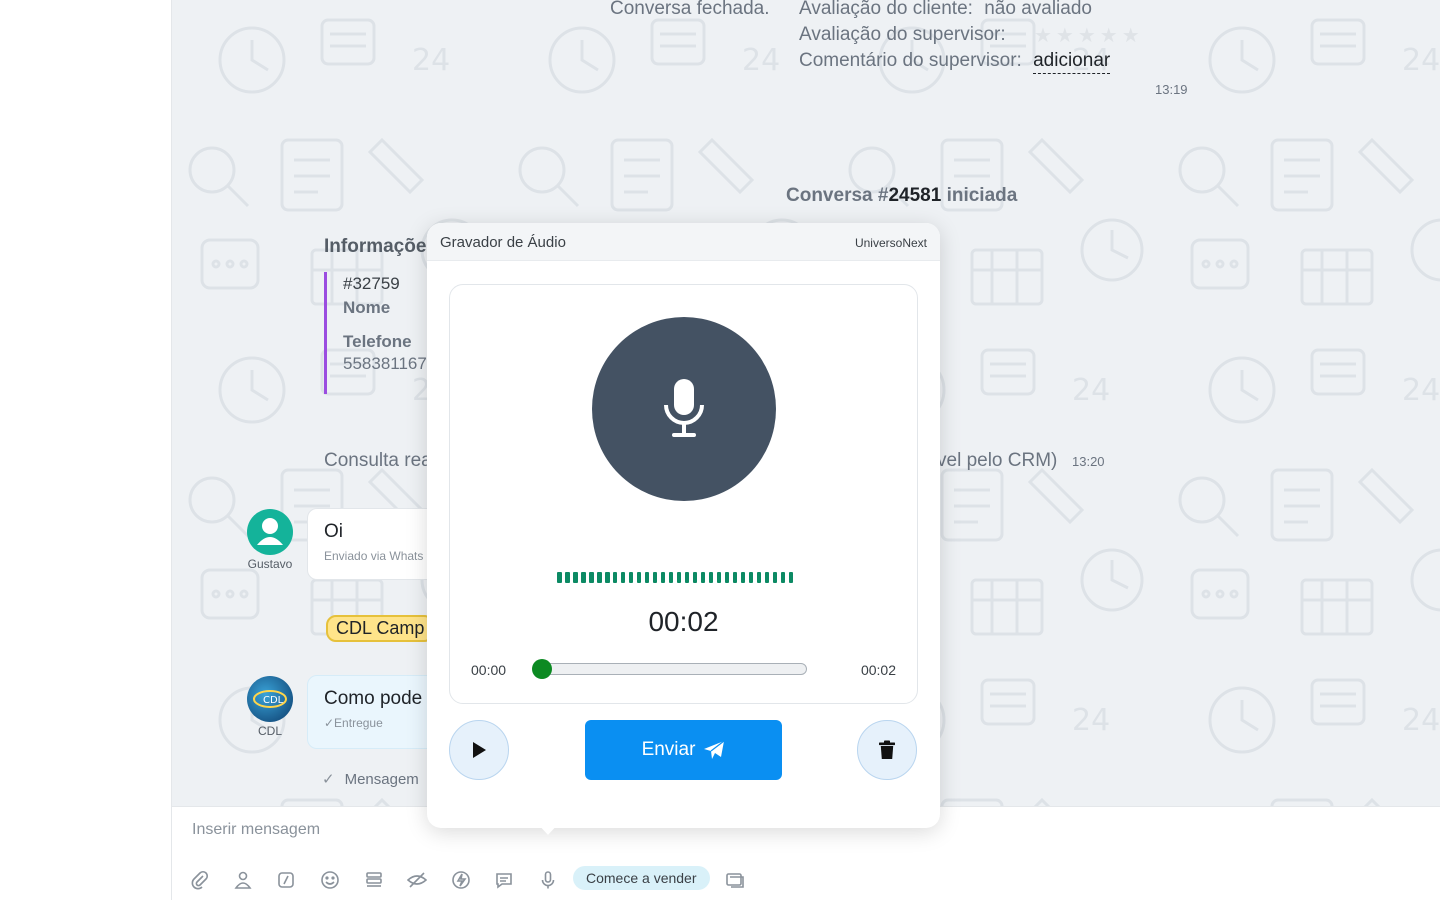  Describe the element at coordinates (886, 9) in the screenshot. I see `client-rating-label: Avaliação do cliente:` at that location.